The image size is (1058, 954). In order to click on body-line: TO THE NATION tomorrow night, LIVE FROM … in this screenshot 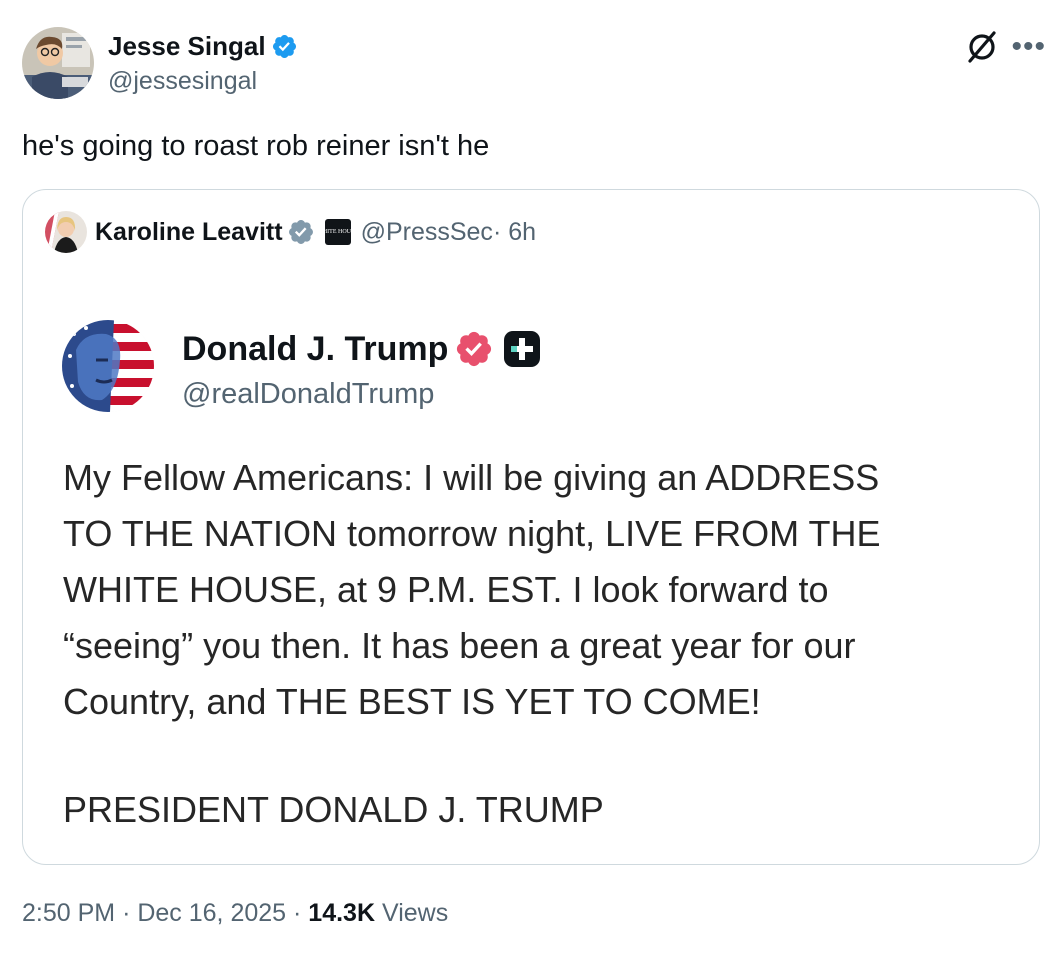, I will do `click(472, 533)`.